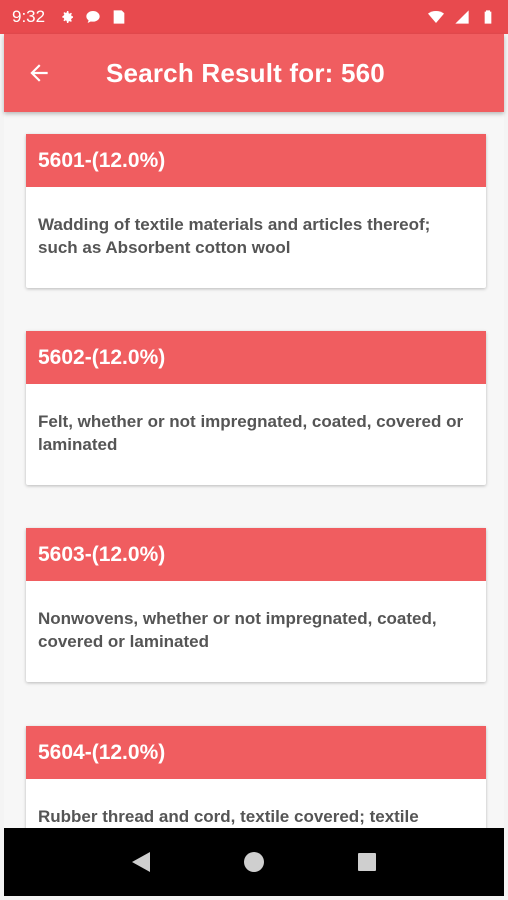 This screenshot has width=508, height=900. I want to click on home-circle-icon, so click(253, 862).